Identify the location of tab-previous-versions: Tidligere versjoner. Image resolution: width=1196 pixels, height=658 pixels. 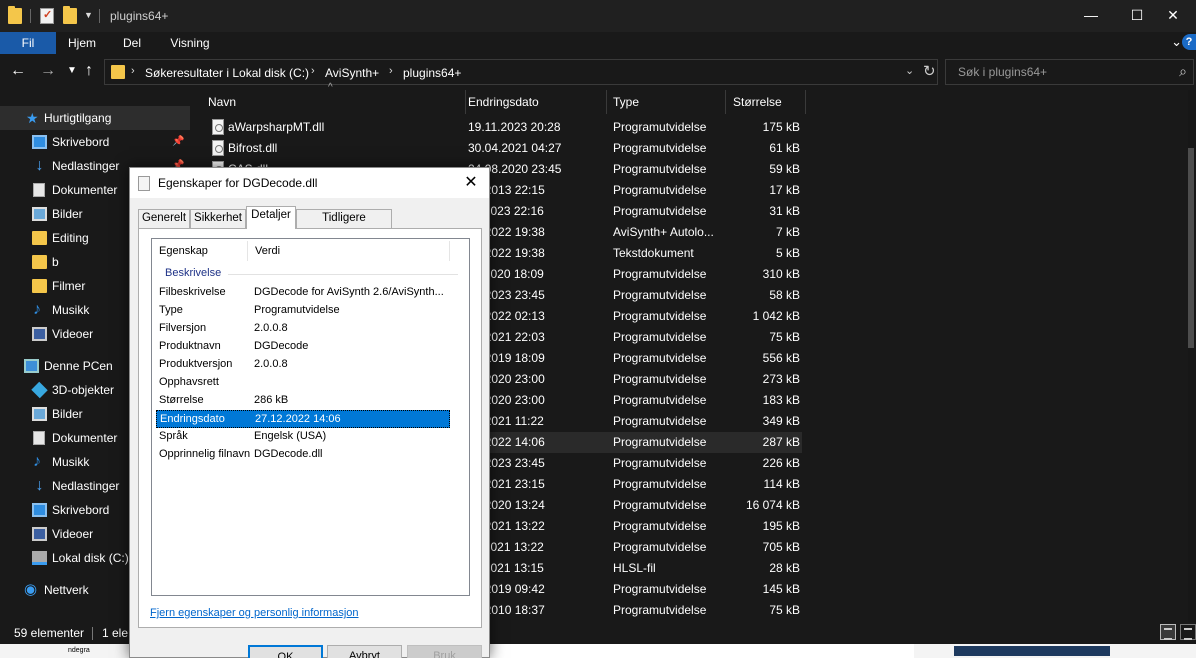
(344, 225).